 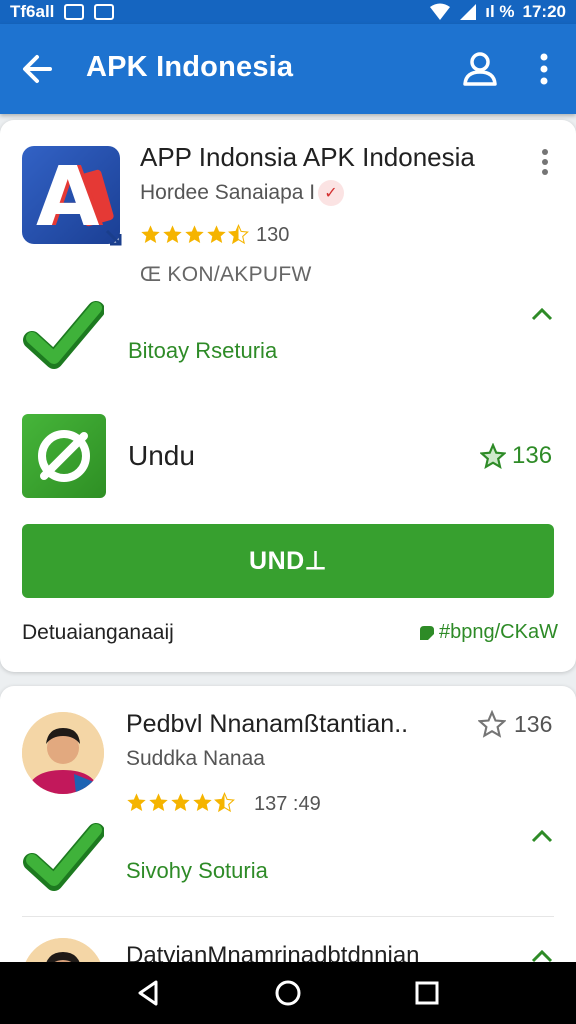 I want to click on developer-name: Hordee Sanaiapa I, so click(x=227, y=193).